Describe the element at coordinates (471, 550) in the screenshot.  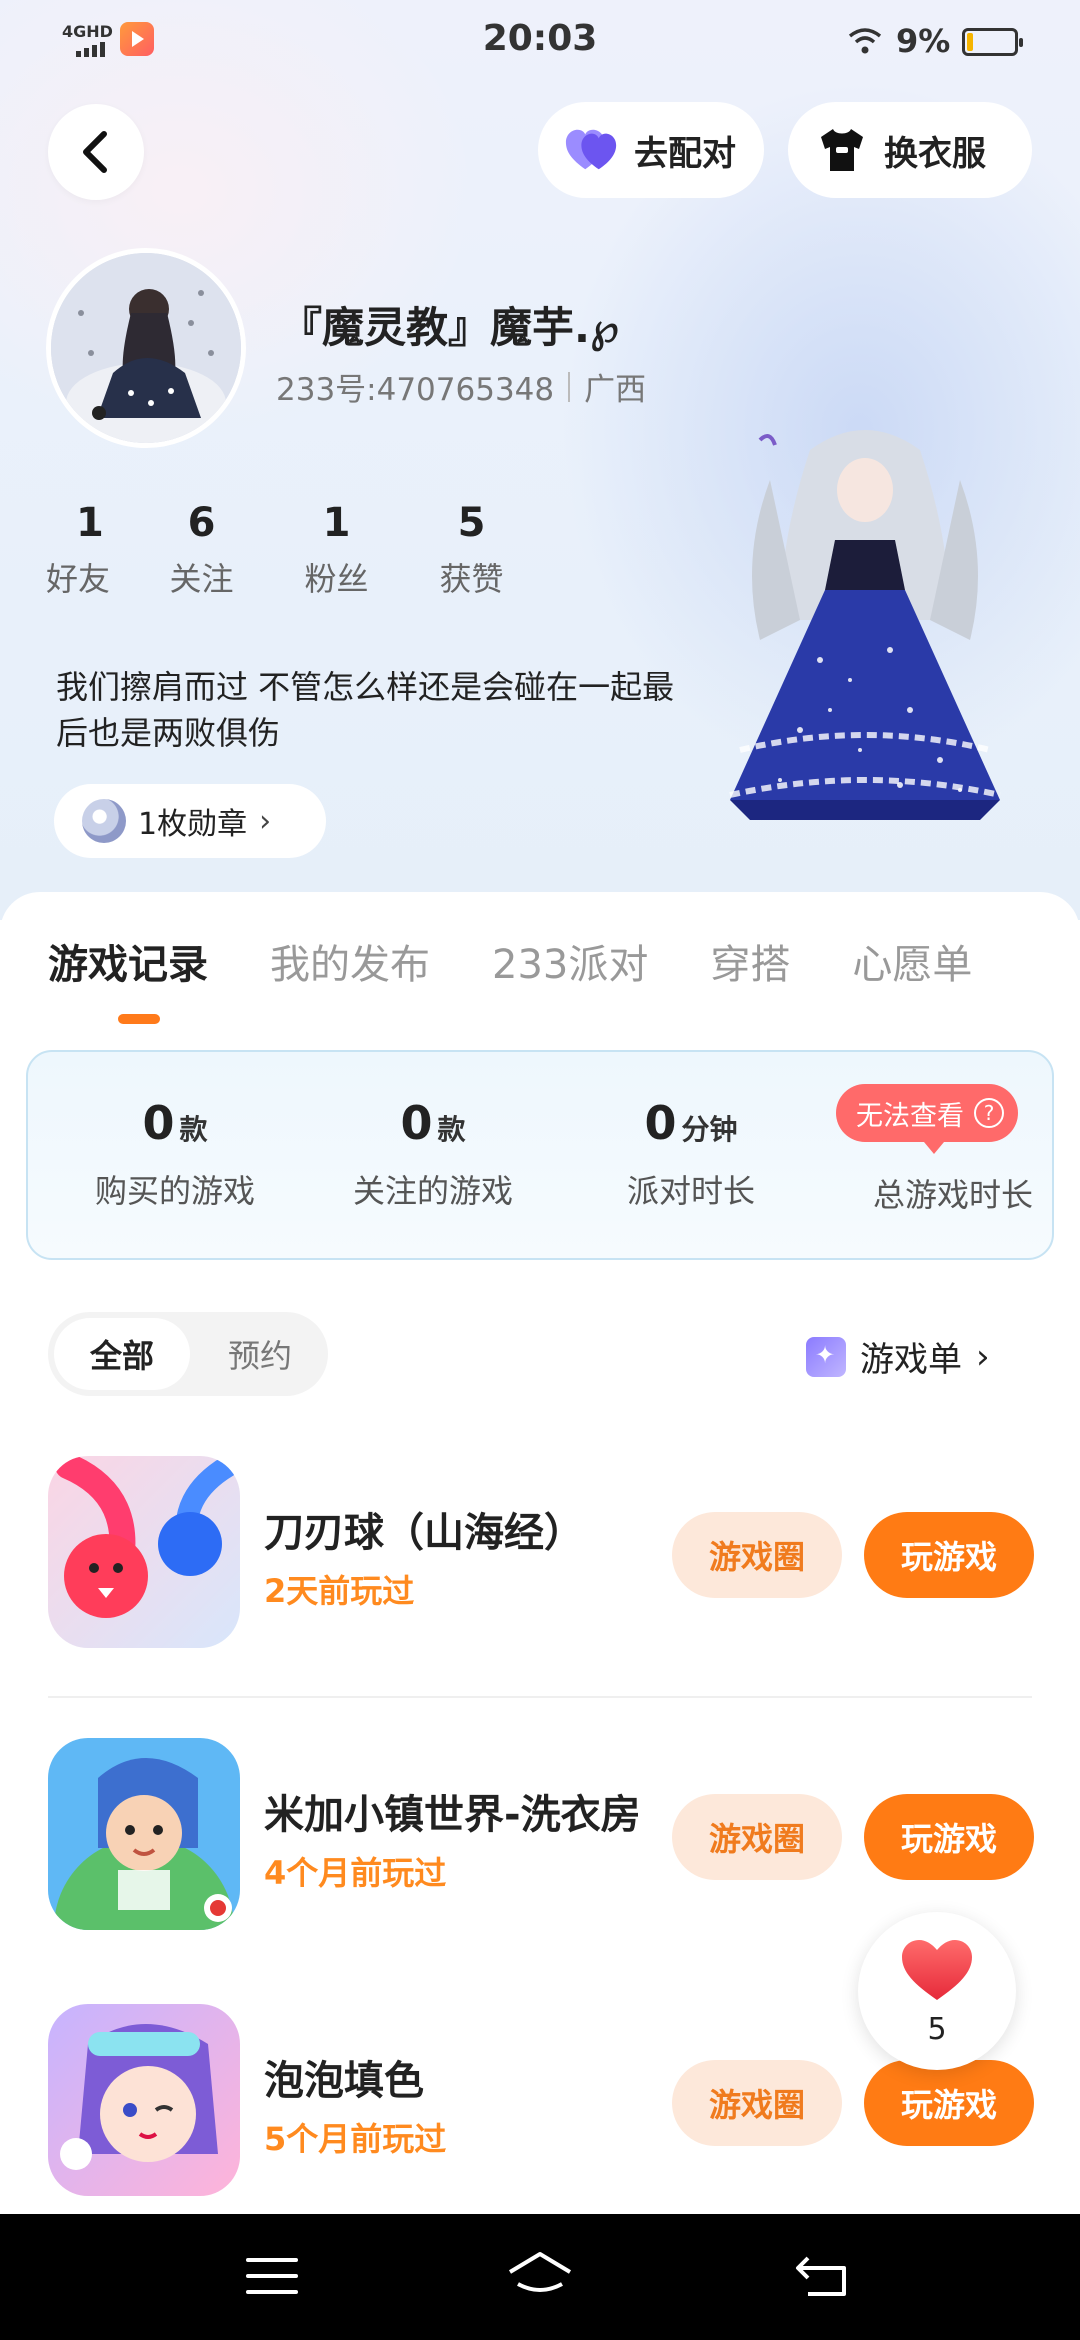
I see `stat-likes: 5 获赞` at that location.